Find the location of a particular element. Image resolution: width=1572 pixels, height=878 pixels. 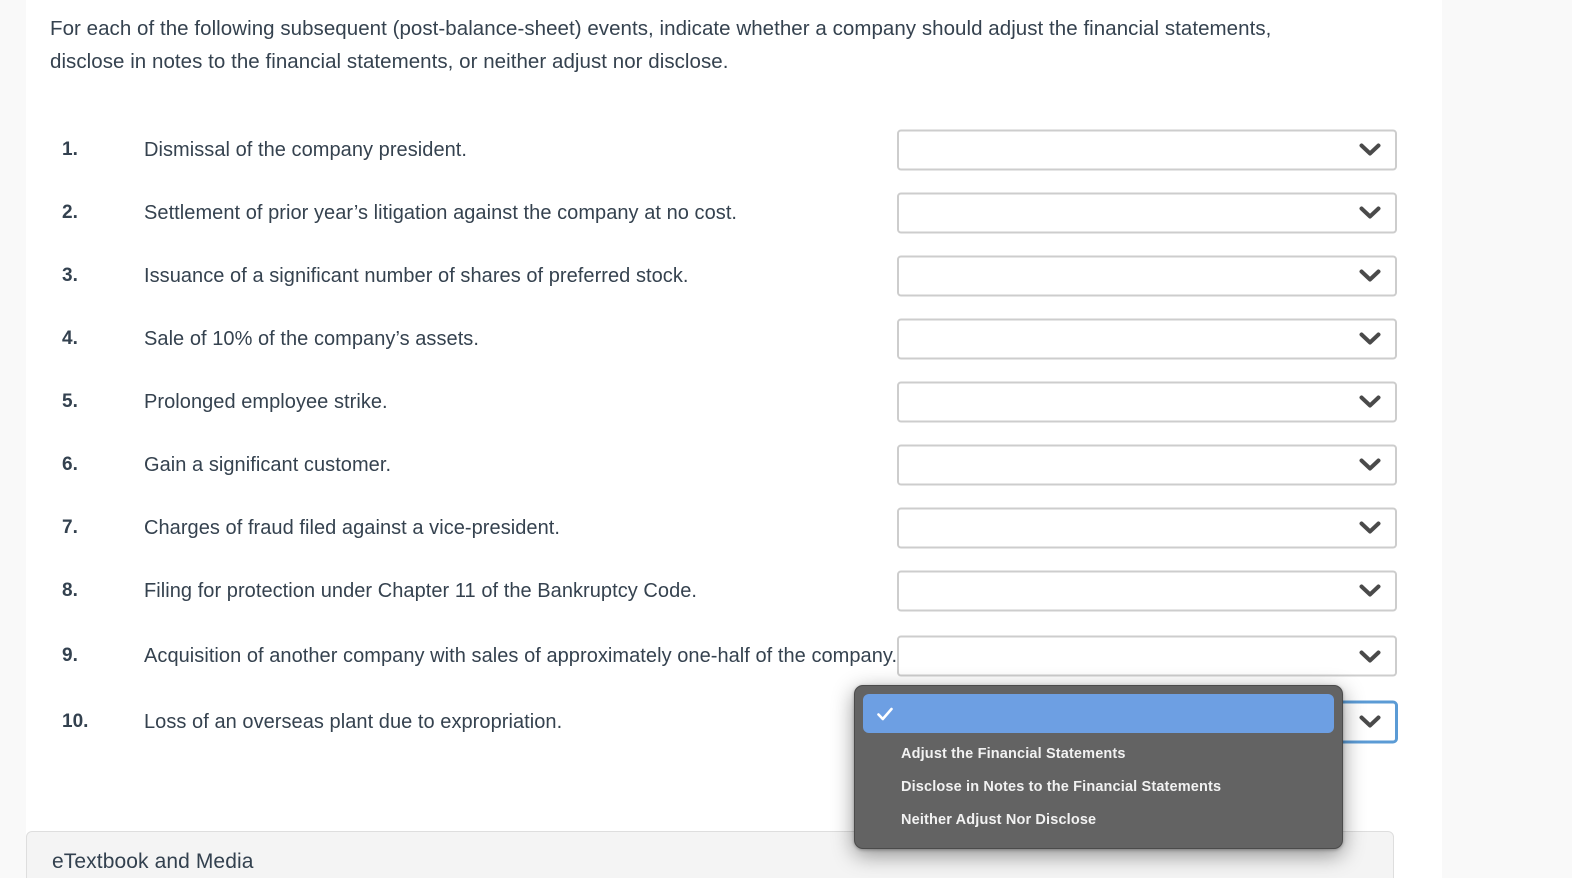

question-row: 5. Prolonged employee strike. is located at coordinates (734, 401).